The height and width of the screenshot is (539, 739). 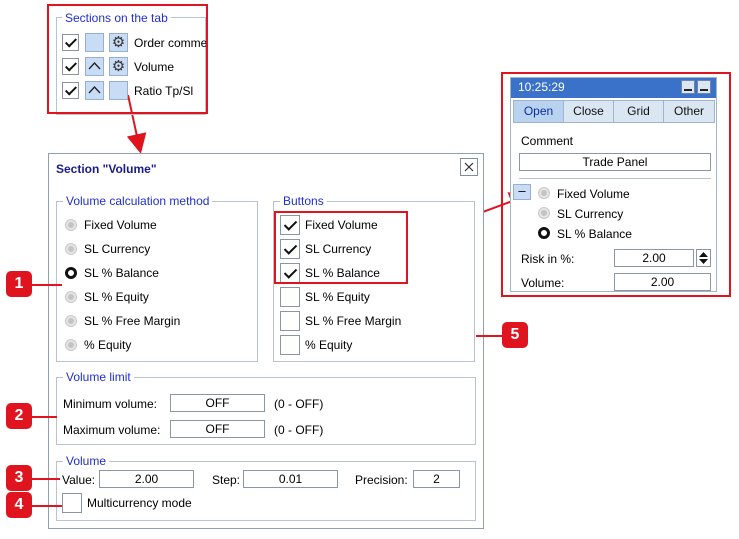 I want to click on volume-legend: Volume, so click(x=86, y=461).